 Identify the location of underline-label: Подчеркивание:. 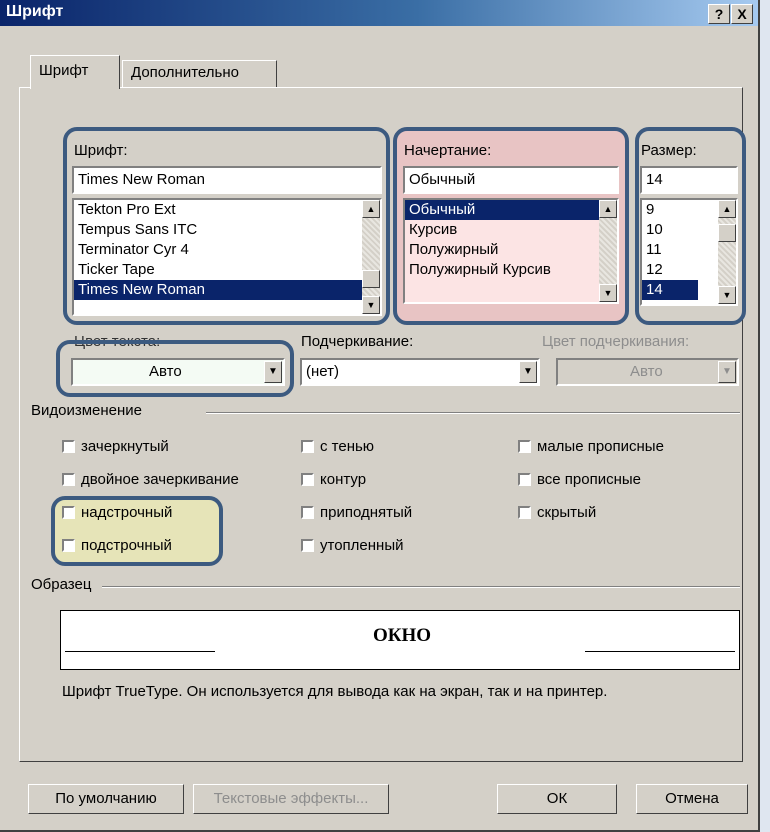
(357, 341).